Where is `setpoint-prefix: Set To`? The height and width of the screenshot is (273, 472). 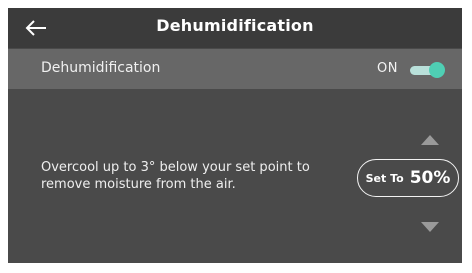
setpoint-prefix: Set To is located at coordinates (384, 178).